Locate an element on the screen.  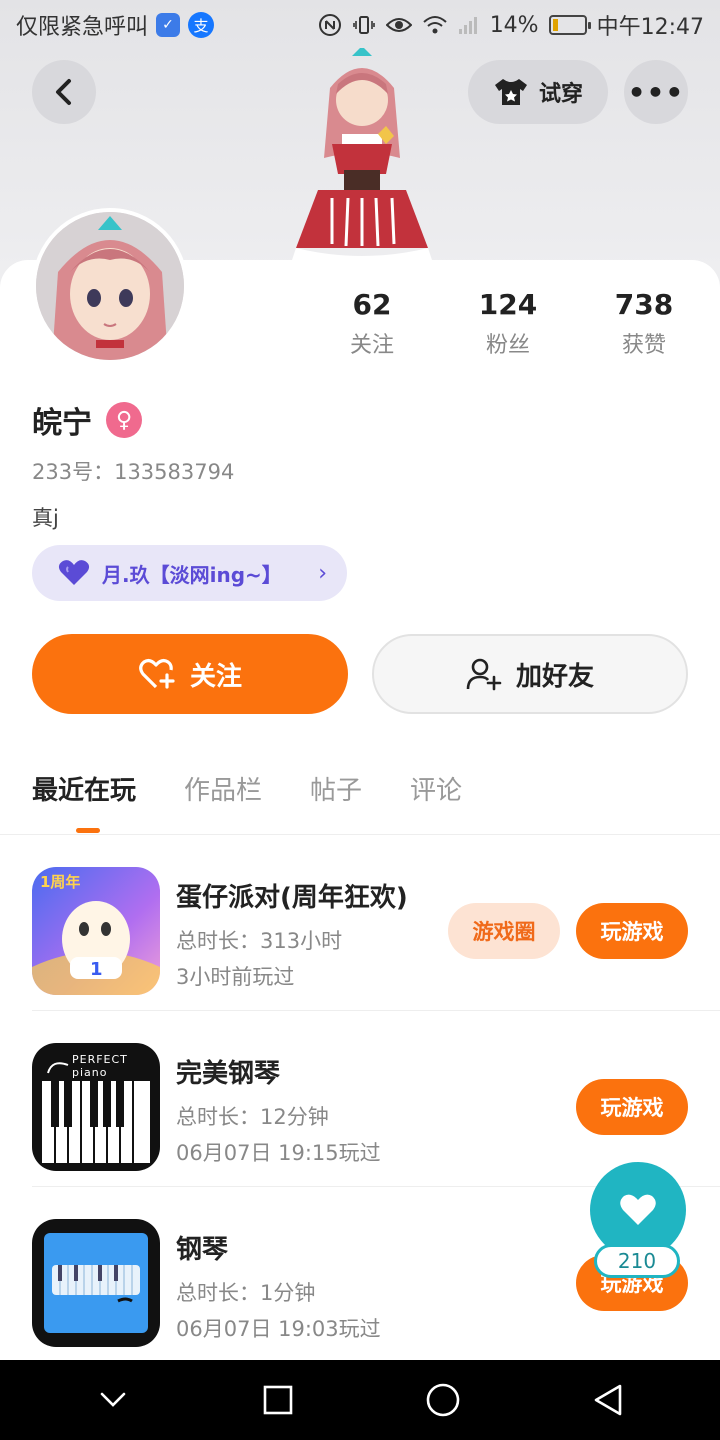
triangle-back-icon is located at coordinates (607, 1400).